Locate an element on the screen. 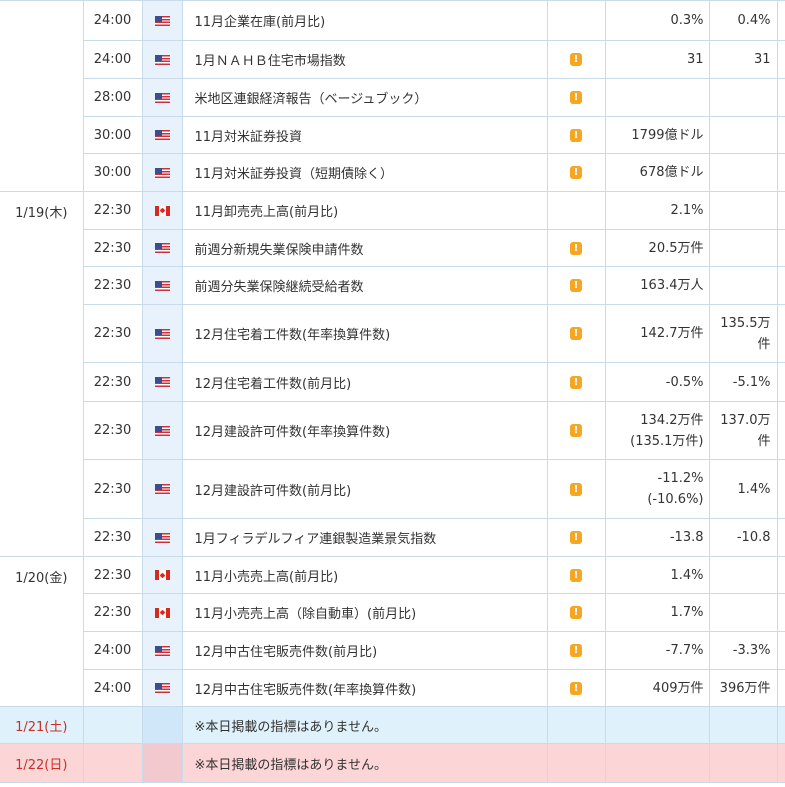  event-row: 24:00 12月中古住宅販売件数(前月比)! -7.7% -3.3% is located at coordinates (392, 650).